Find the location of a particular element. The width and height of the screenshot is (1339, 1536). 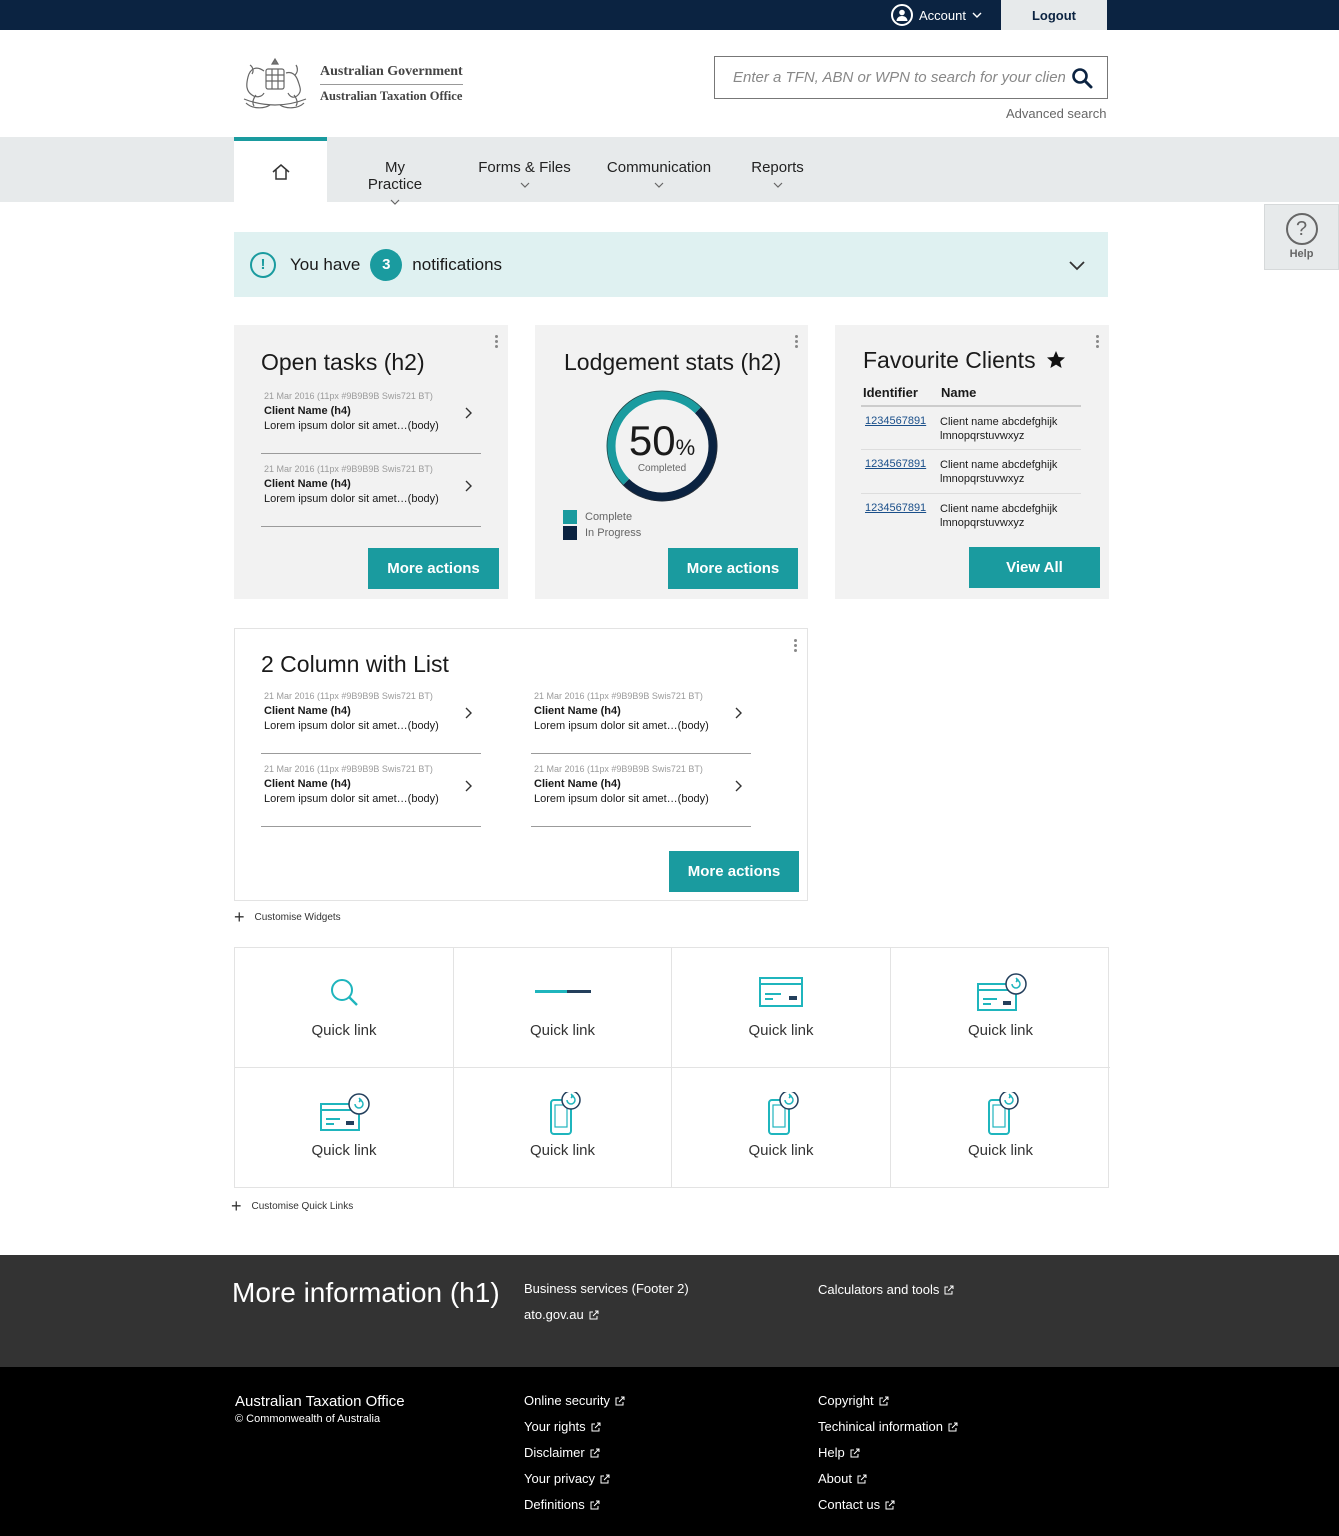

nav-reports: Reports is located at coordinates (777, 174).